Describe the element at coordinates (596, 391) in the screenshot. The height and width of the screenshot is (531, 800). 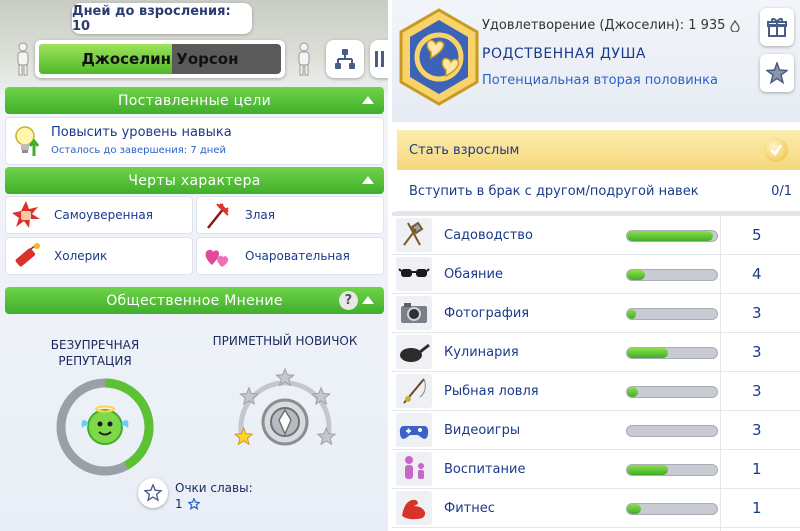
I see `skill-row: Рыбная ловля 3` at that location.